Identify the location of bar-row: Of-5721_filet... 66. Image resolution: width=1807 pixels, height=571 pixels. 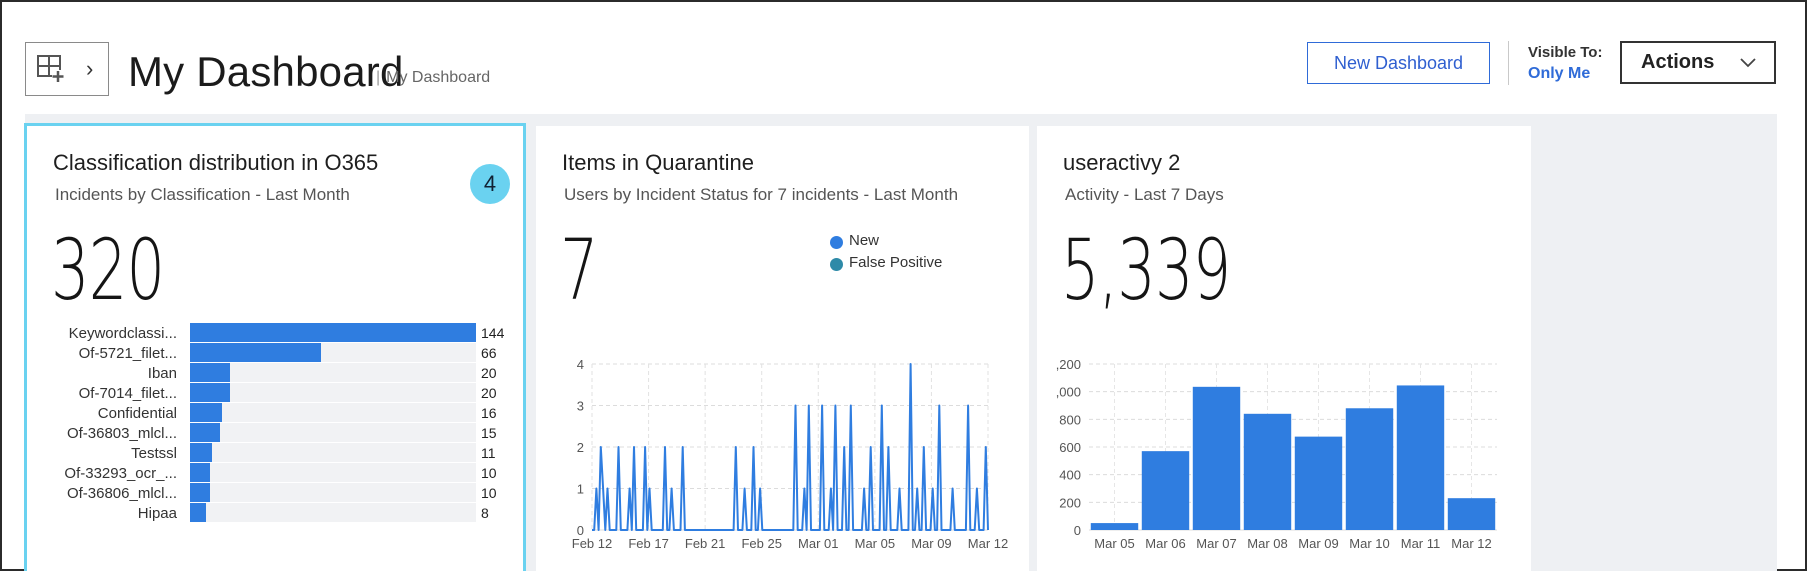
(275, 354).